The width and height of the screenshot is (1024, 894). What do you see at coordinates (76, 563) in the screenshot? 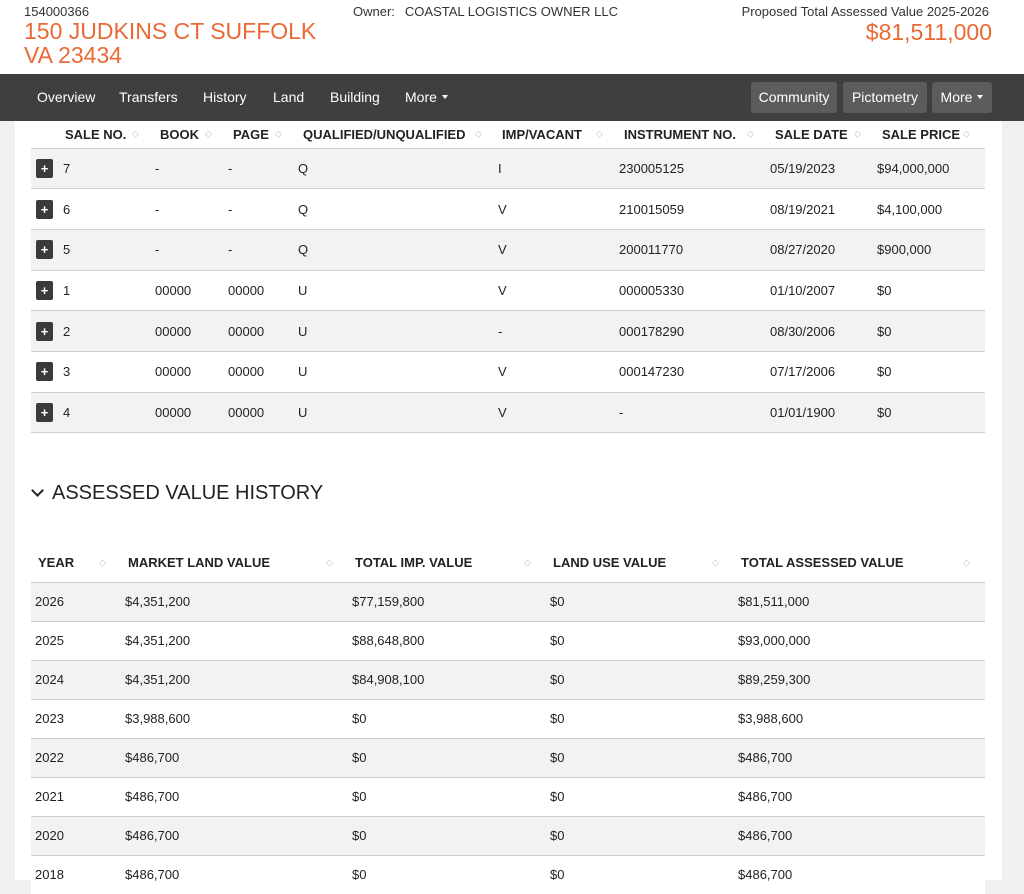
I see `col-year: YEAR ◇` at bounding box center [76, 563].